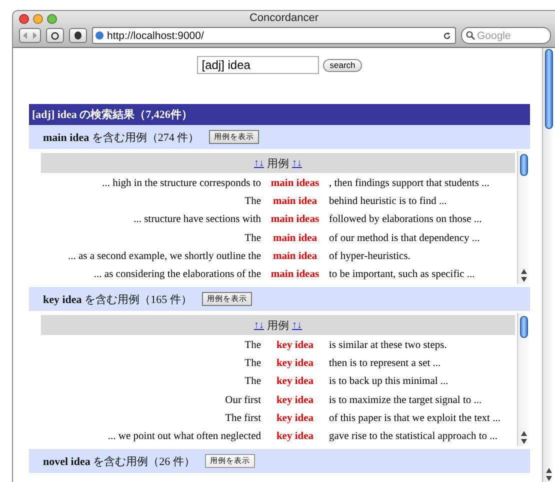 The width and height of the screenshot is (555, 482). I want to click on results-header: [adj] idea の検索結果（7,426件）, so click(279, 114).